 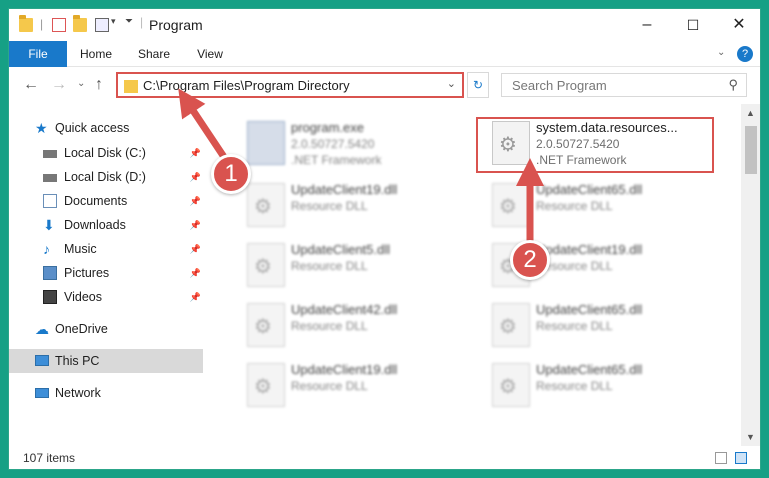 What do you see at coordinates (741, 458) in the screenshot?
I see `tiles-view-icon` at bounding box center [741, 458].